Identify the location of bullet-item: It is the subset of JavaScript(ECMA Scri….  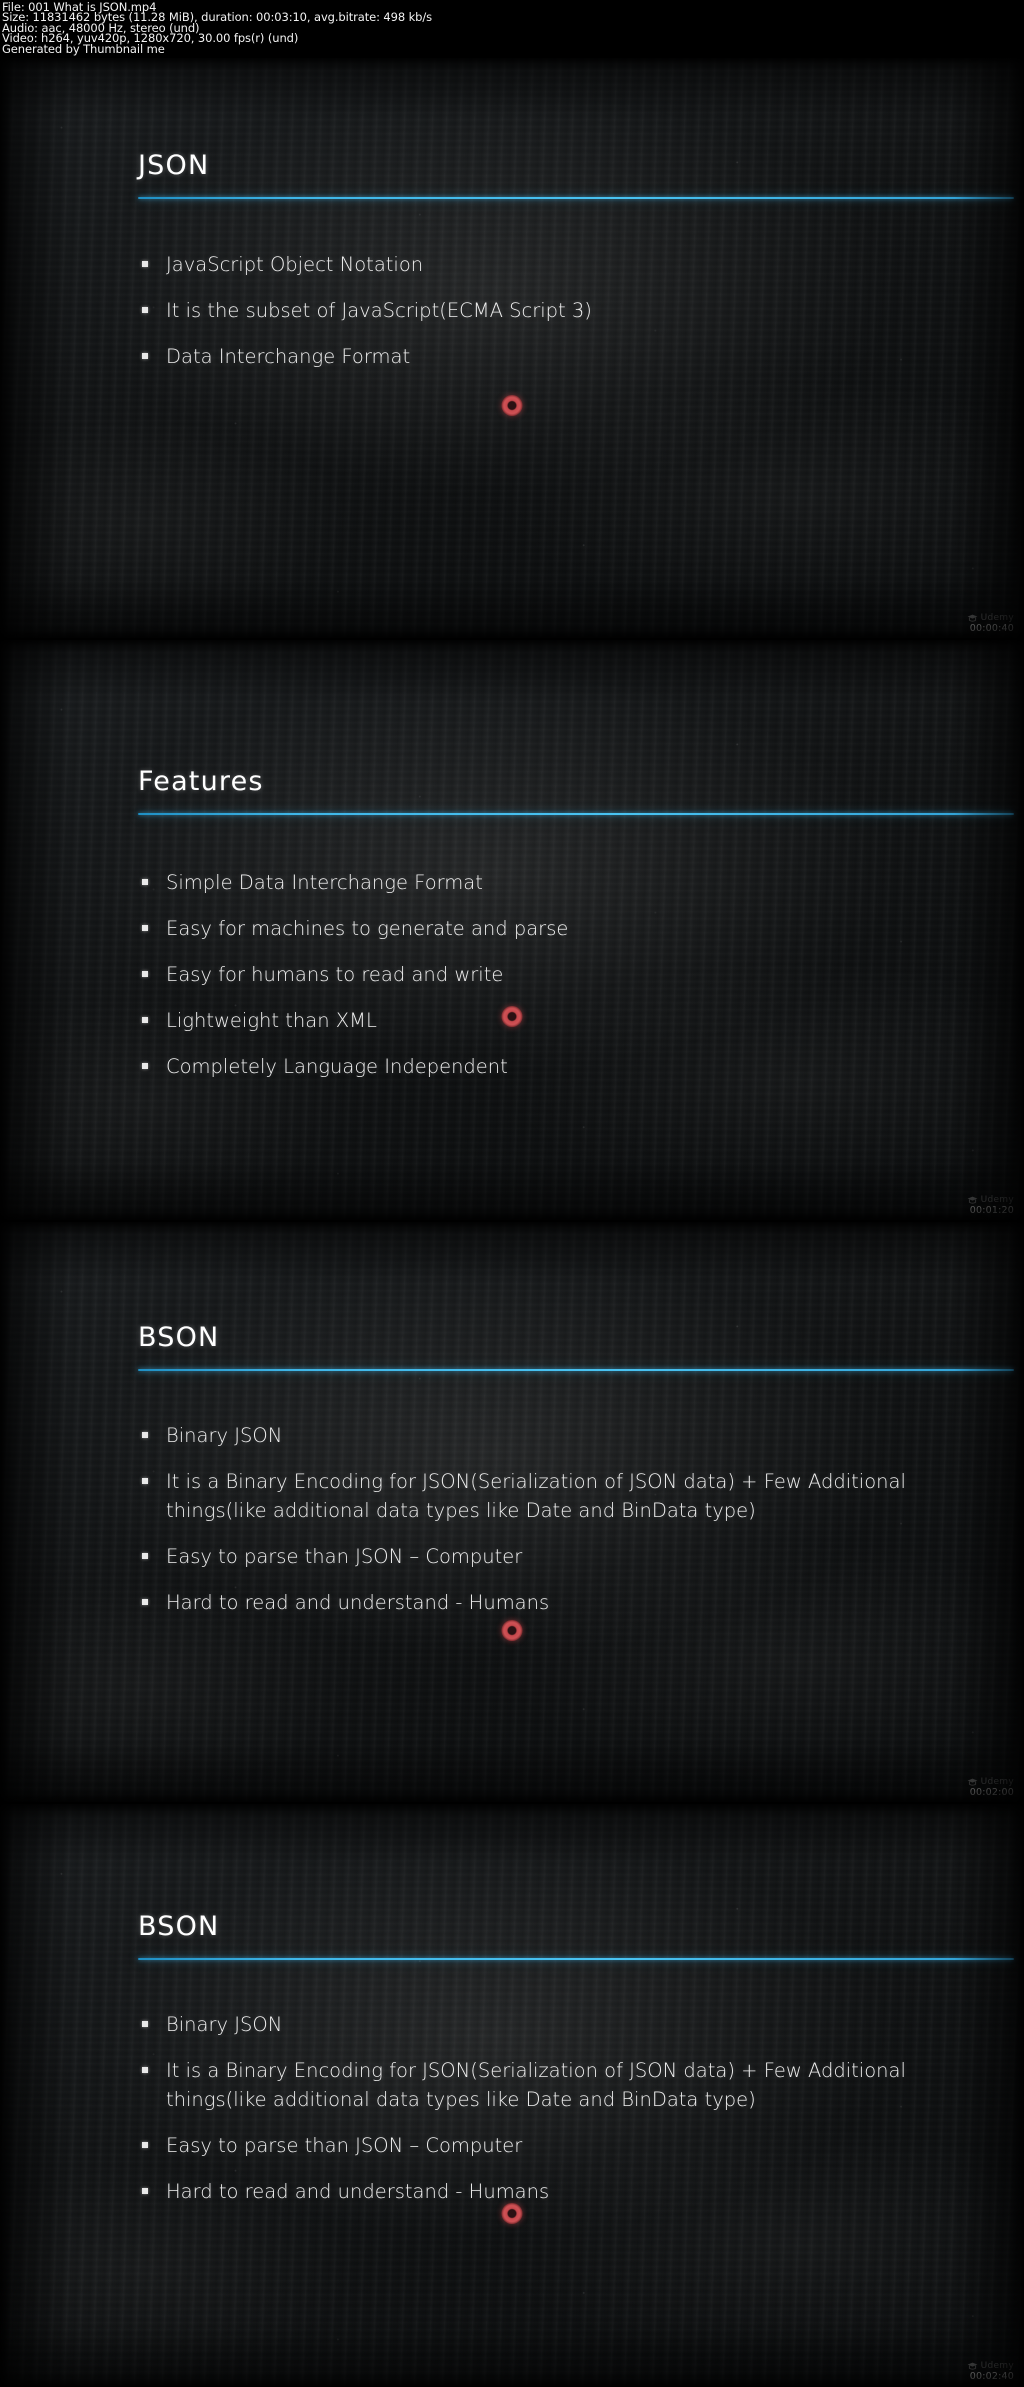
(566, 310).